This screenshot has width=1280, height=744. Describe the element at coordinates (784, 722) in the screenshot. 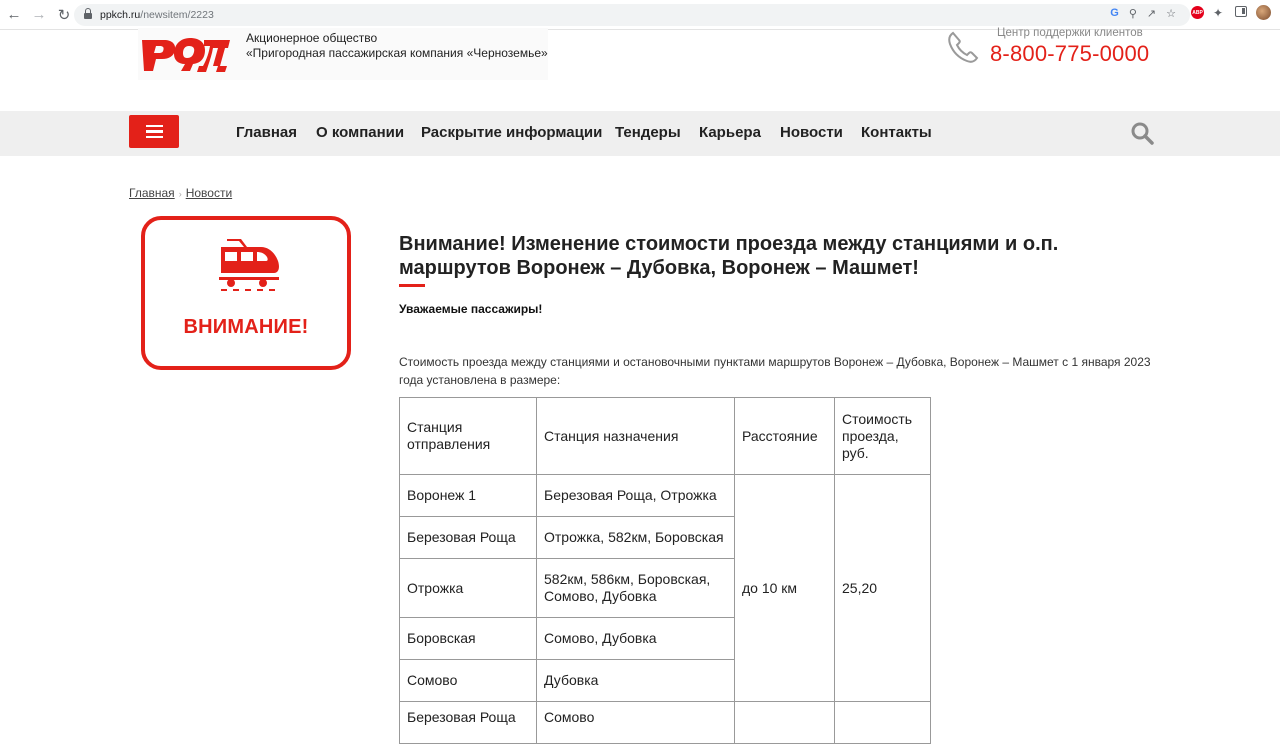

I see `distance-cell` at that location.